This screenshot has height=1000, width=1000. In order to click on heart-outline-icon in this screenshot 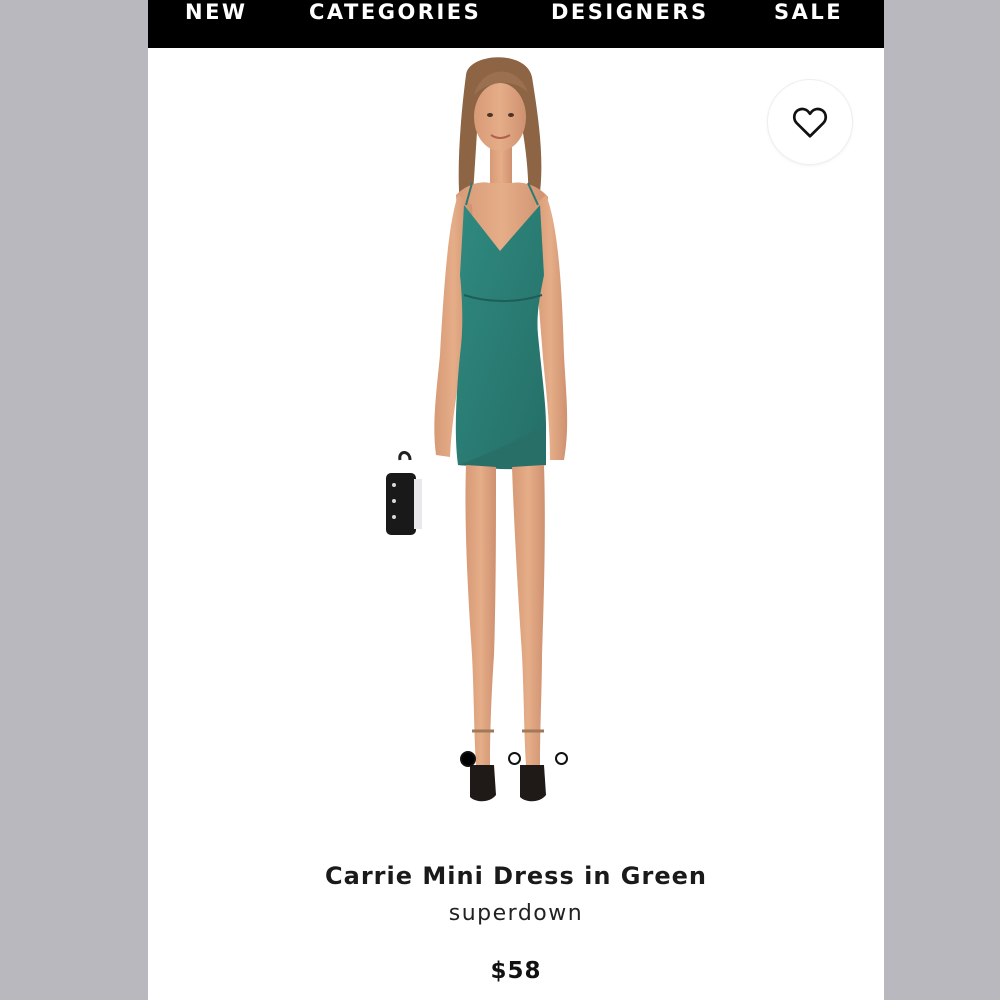, I will do `click(810, 122)`.